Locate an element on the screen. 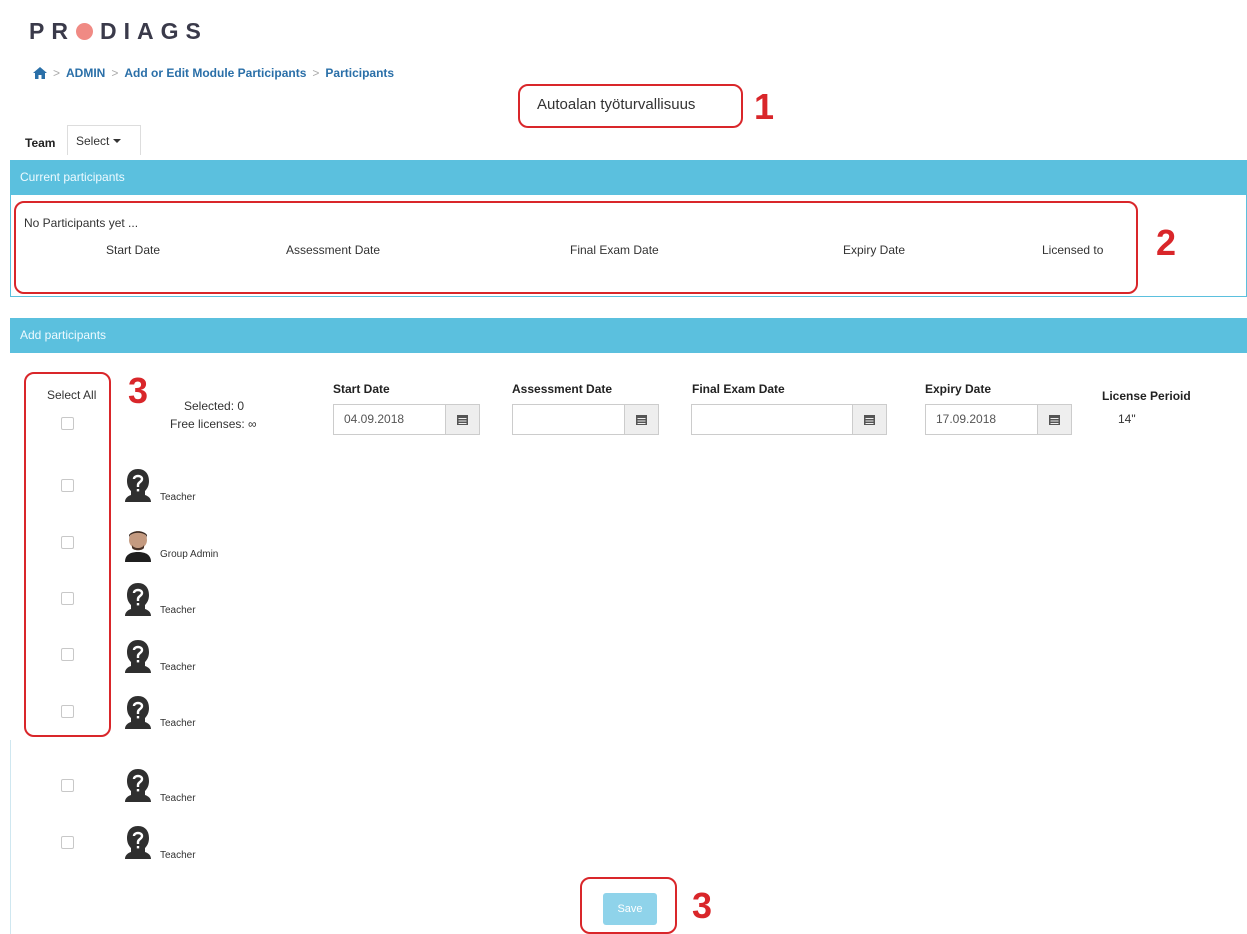 This screenshot has height=934, width=1247. final-exam-date-value is located at coordinates (772, 419).